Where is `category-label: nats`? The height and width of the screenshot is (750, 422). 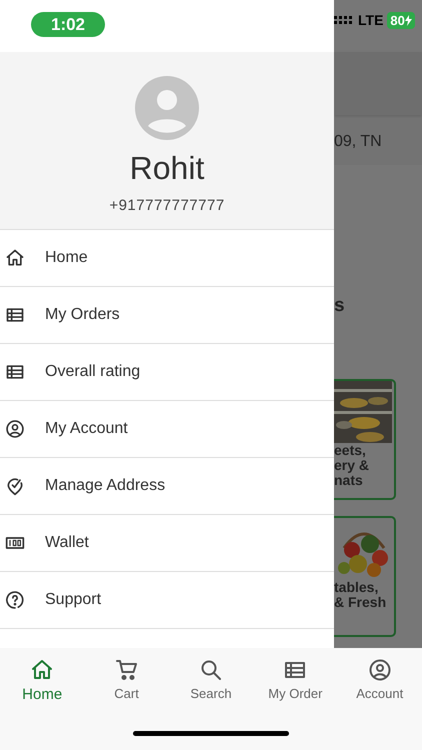 category-label: nats is located at coordinates (349, 480).